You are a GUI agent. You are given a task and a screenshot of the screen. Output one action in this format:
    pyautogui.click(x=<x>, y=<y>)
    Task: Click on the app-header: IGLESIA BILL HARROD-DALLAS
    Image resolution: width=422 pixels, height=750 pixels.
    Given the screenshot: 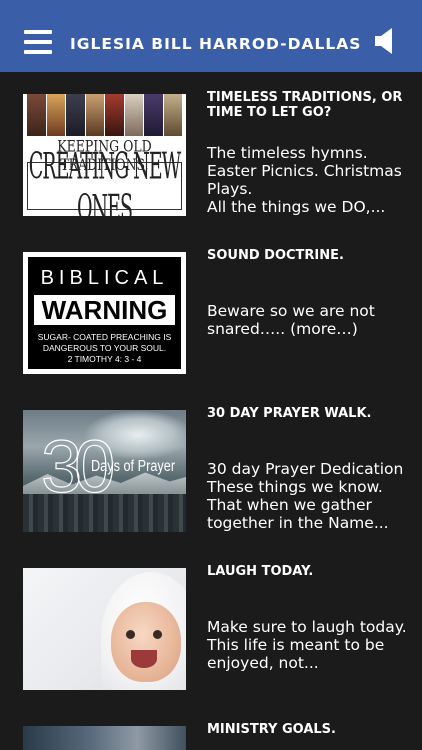 What is the action you would take?
    pyautogui.click(x=211, y=36)
    